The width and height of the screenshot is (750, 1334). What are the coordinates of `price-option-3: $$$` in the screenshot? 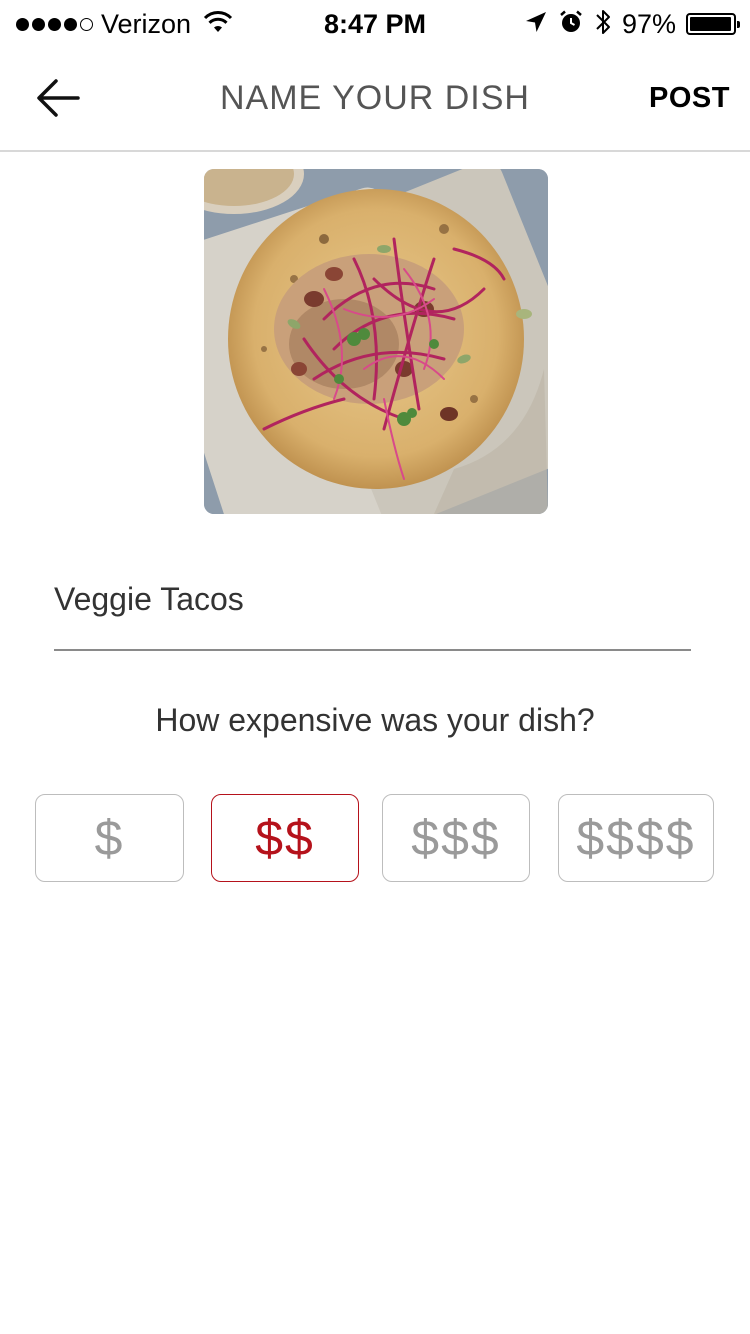 It's located at (456, 838).